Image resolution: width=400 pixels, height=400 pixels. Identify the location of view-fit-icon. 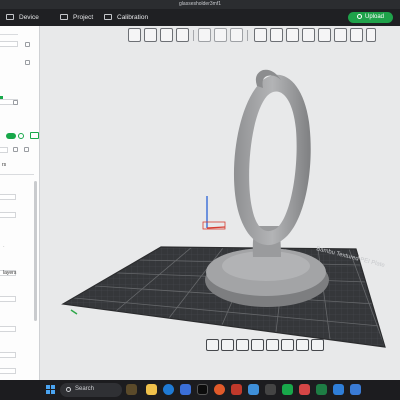
(227, 345).